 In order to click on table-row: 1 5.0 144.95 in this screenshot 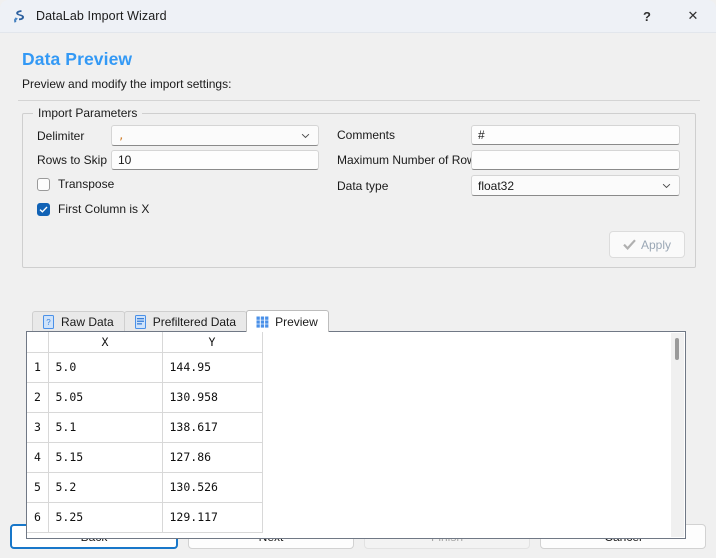, I will do `click(145, 367)`.